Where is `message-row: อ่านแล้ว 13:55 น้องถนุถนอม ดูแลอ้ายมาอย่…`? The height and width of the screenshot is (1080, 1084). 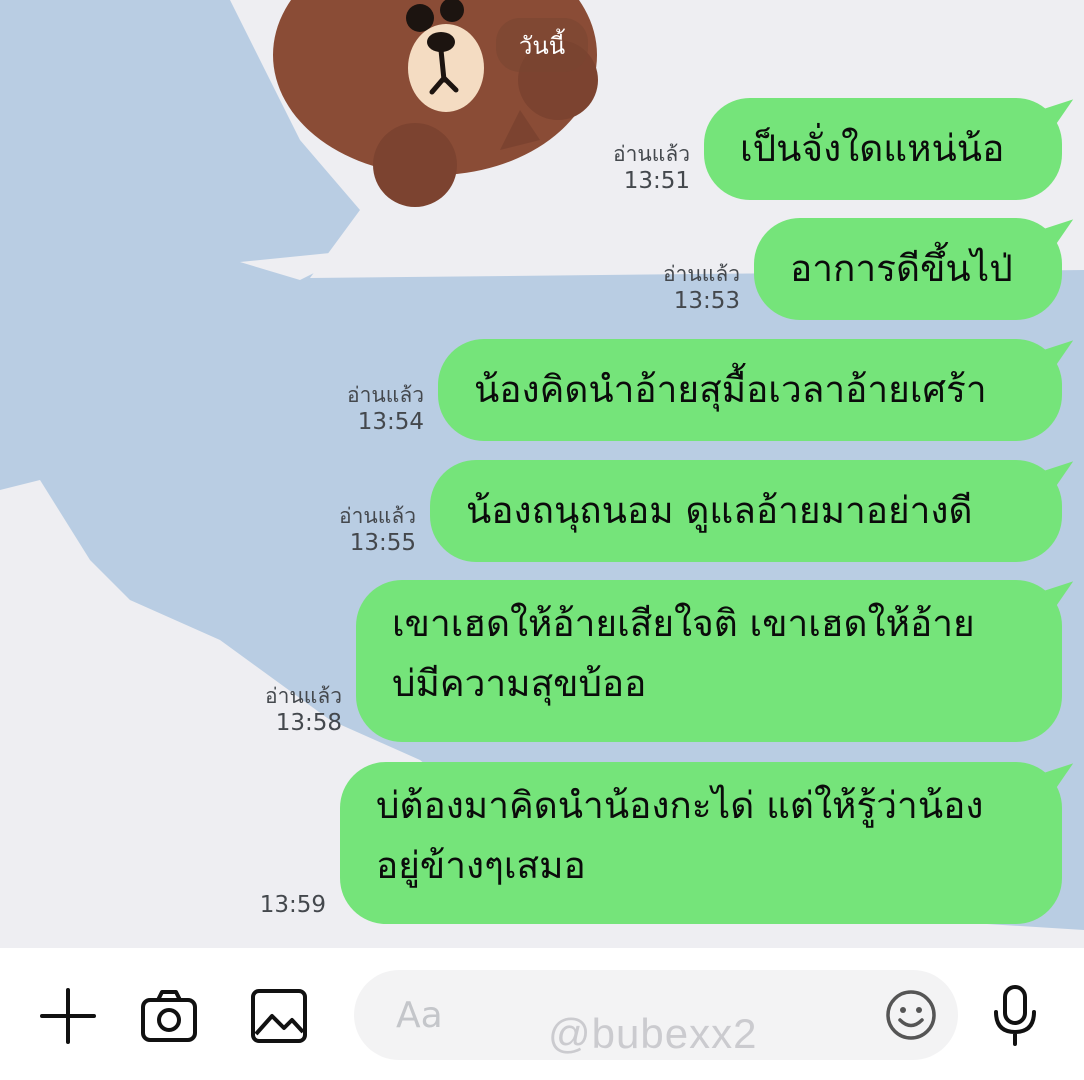 message-row: อ่านแล้ว 13:55 น้องถนุถนอม ดูแลอ้ายมาอย่… is located at coordinates (710, 511).